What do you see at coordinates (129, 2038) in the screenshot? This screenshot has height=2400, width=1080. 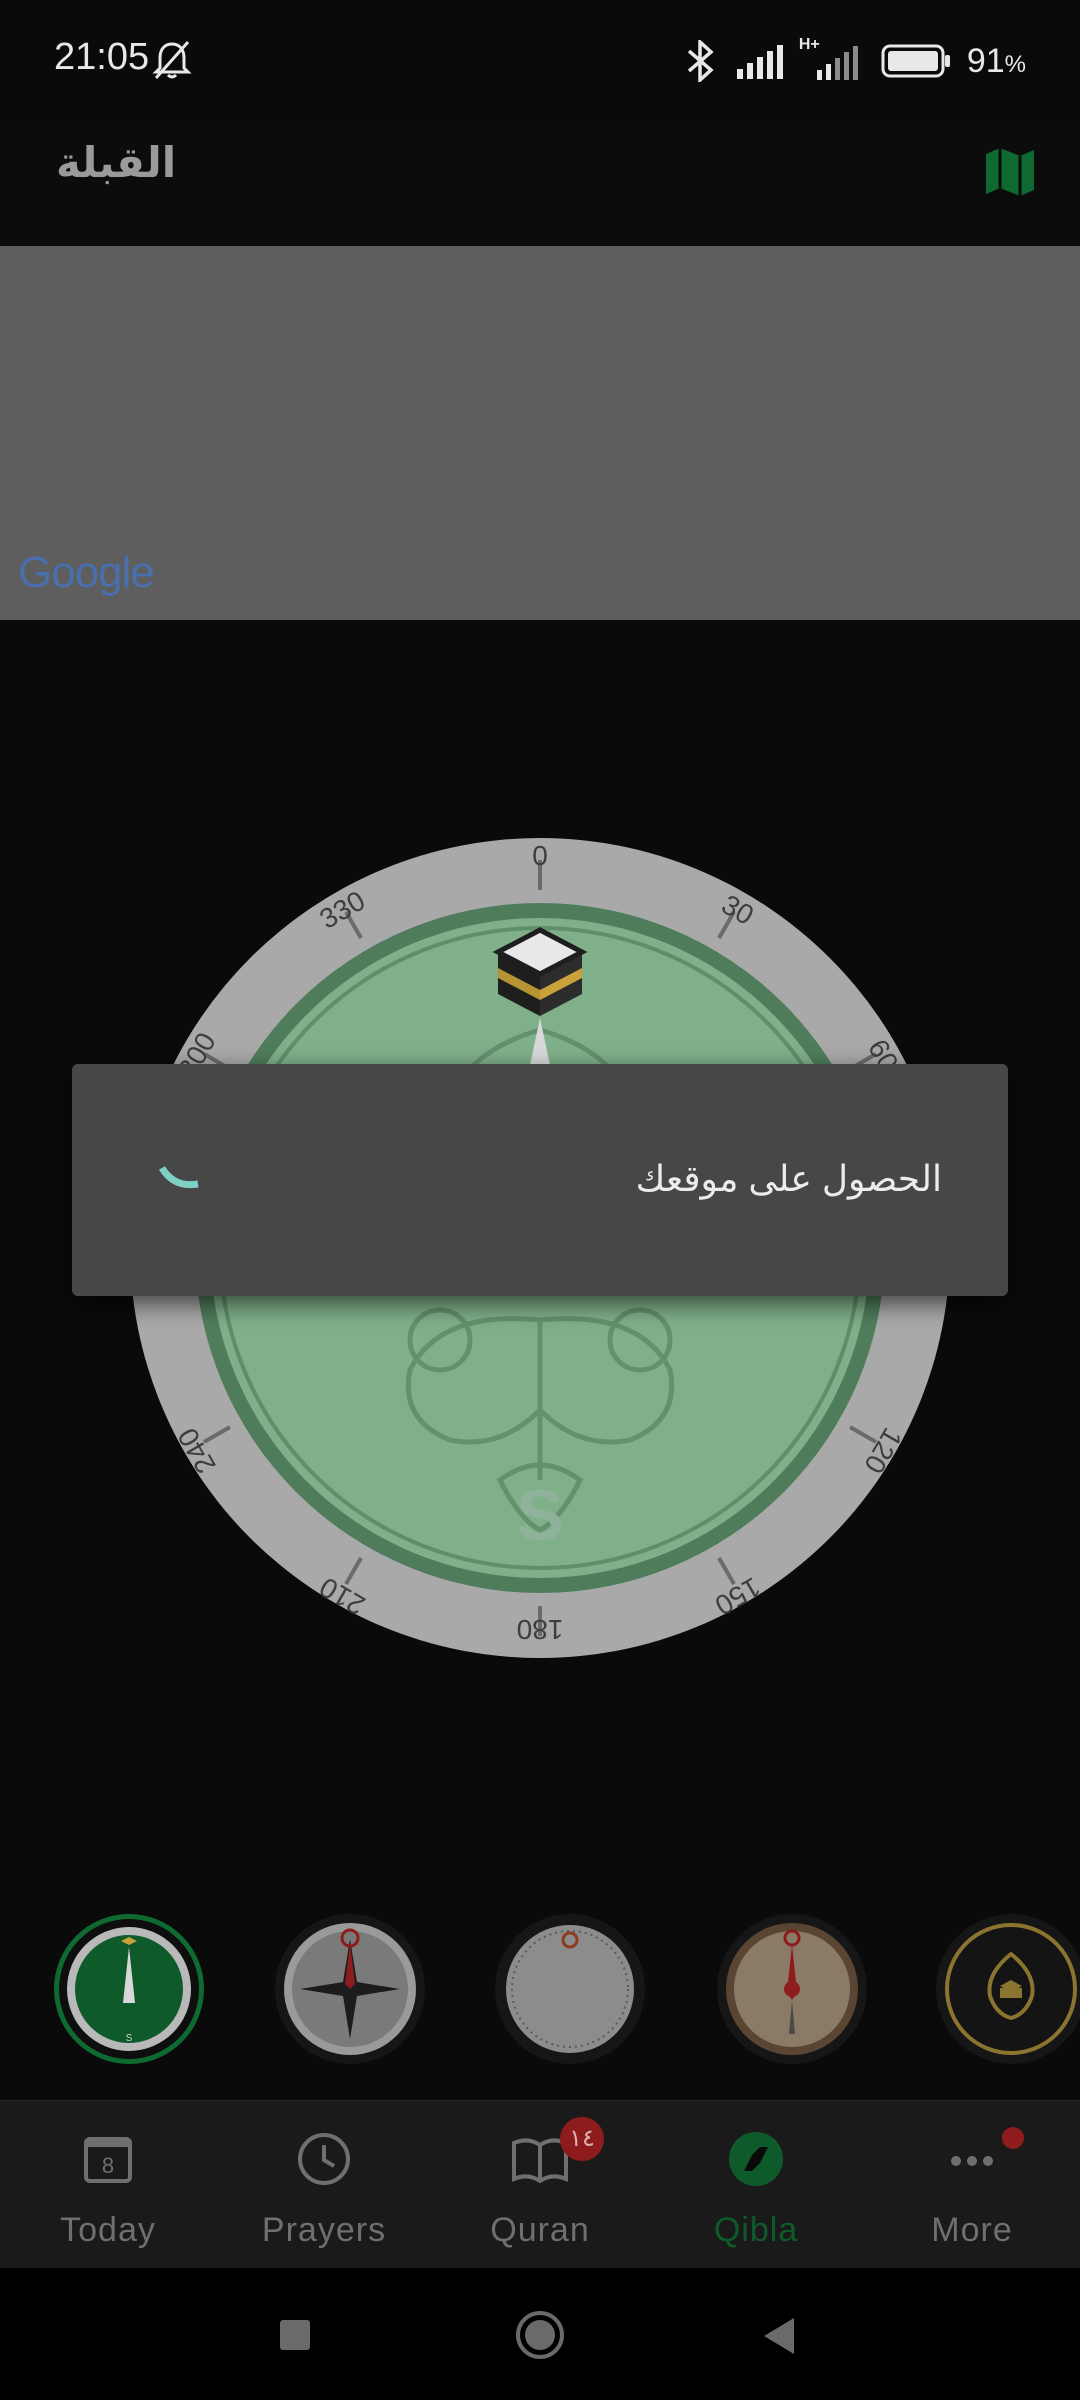 I see `svg-text: S` at bounding box center [129, 2038].